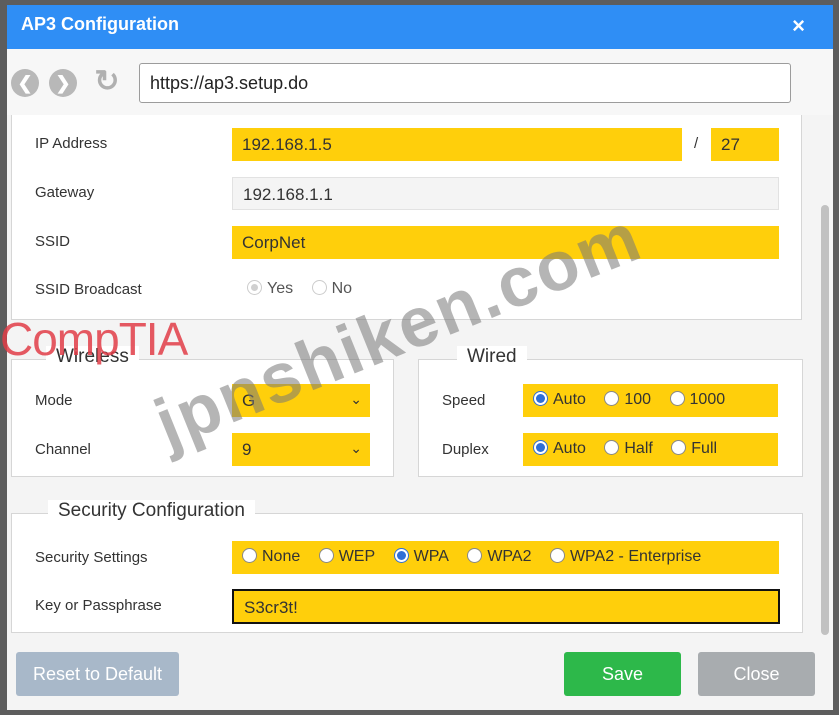 Image resolution: width=839 pixels, height=715 pixels. I want to click on gateway-field: 192.168.1.1, so click(505, 193).